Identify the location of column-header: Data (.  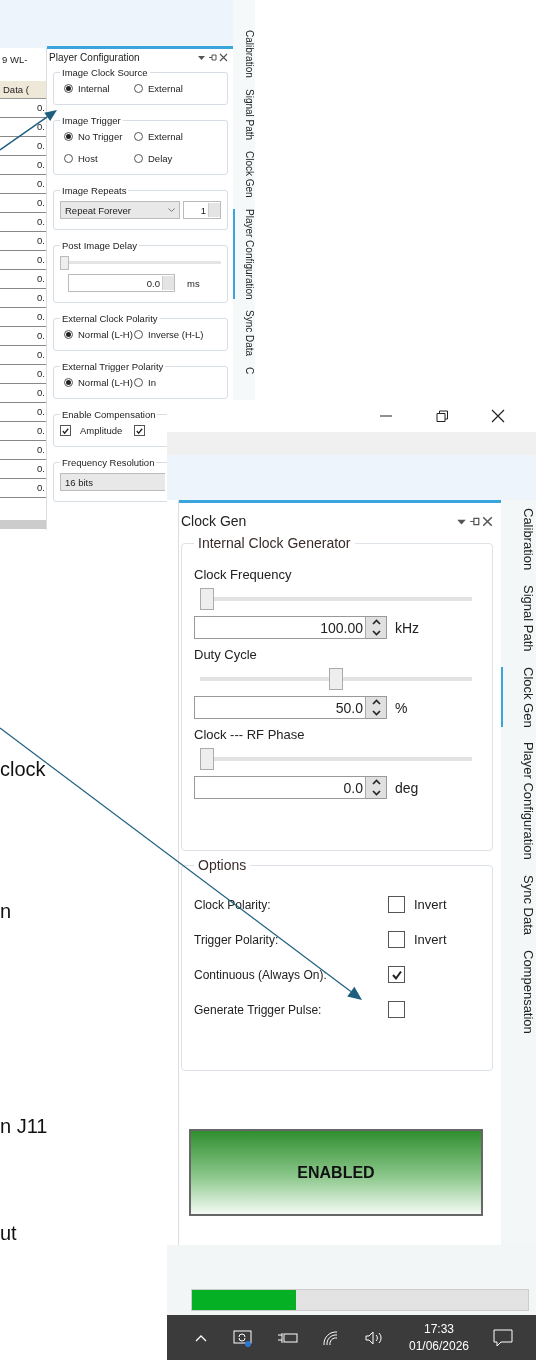
(23, 90).